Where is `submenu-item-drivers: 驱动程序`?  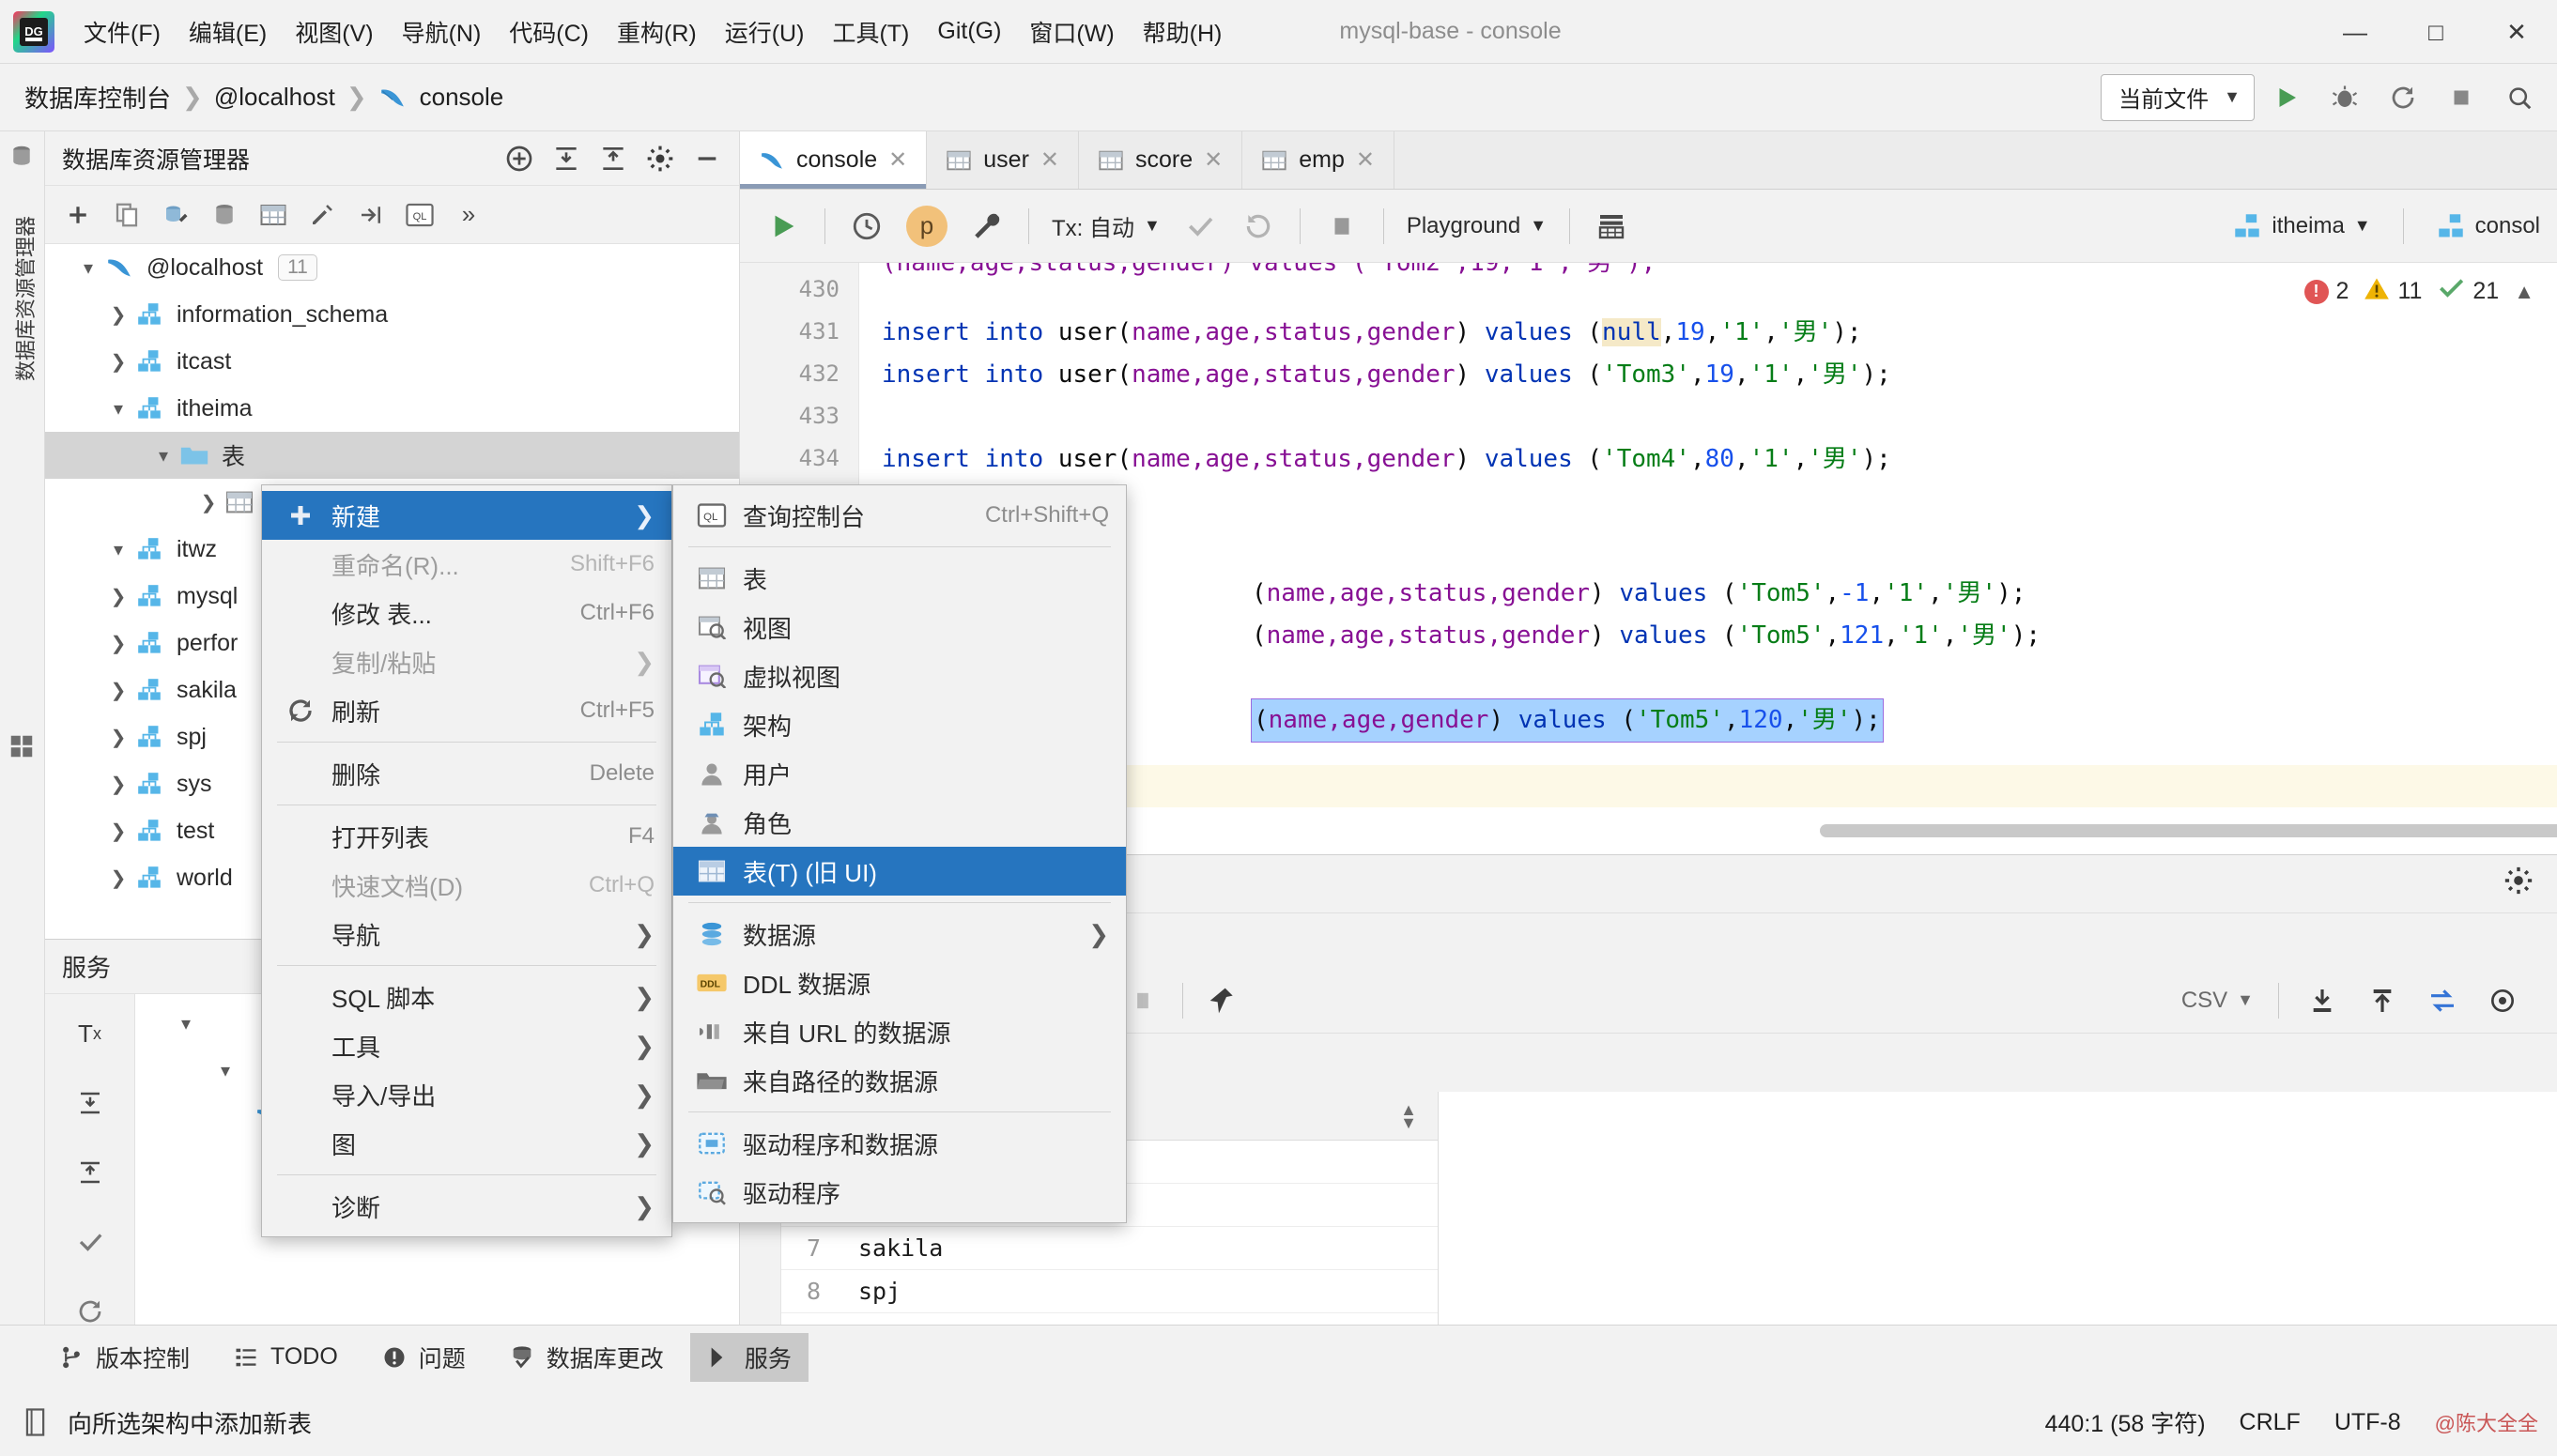 submenu-item-drivers: 驱动程序 is located at coordinates (899, 1192).